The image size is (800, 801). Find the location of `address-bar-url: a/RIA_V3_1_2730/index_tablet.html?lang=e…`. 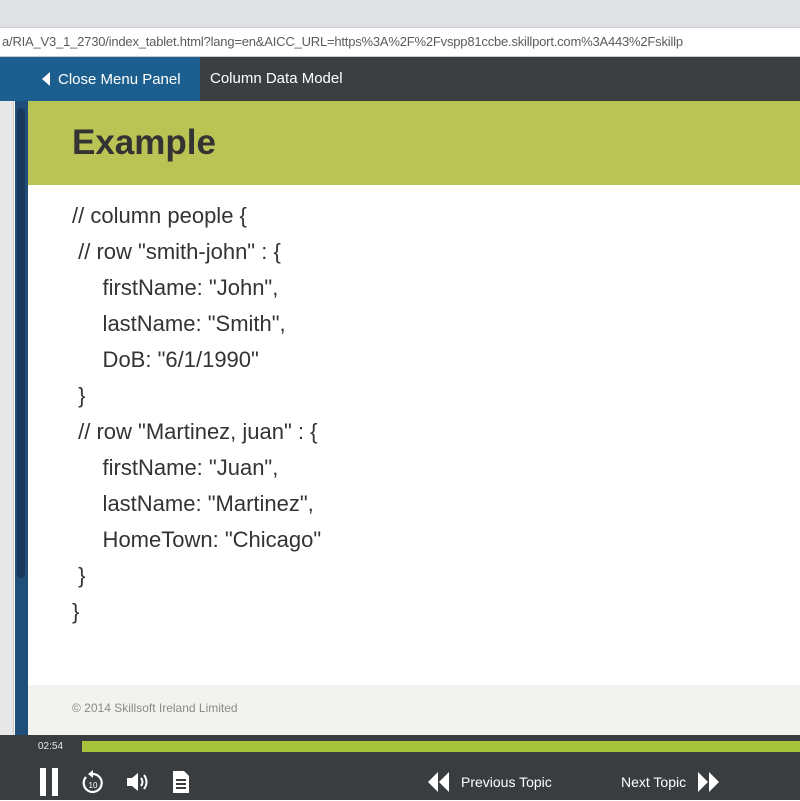

address-bar-url: a/RIA_V3_1_2730/index_tablet.html?lang=e… is located at coordinates (342, 41).